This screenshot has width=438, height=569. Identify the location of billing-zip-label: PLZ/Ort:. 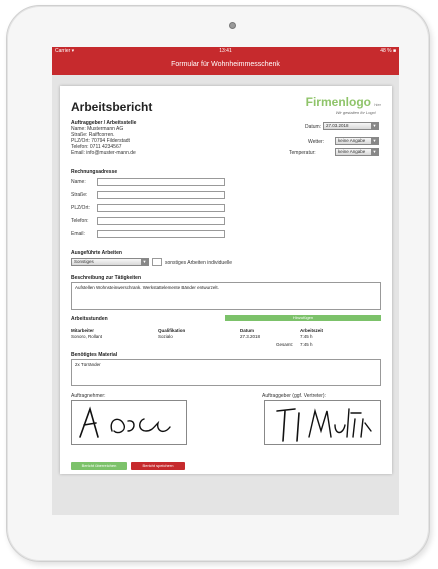
(80, 208).